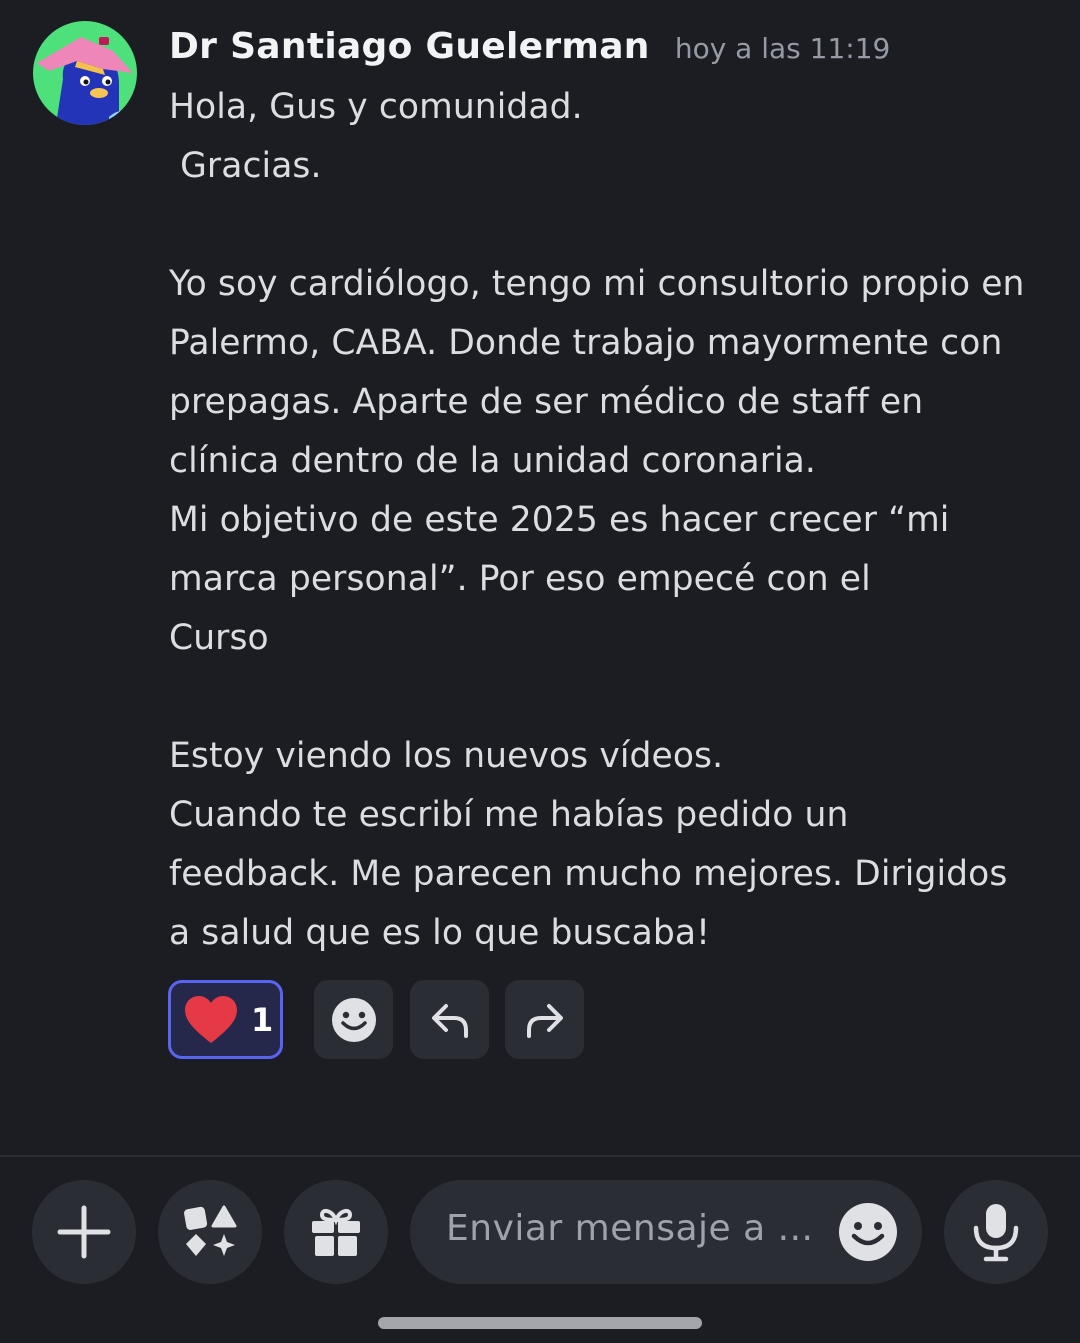 This screenshot has width=1080, height=1343. What do you see at coordinates (211, 1019) in the screenshot?
I see `heart-icon` at bounding box center [211, 1019].